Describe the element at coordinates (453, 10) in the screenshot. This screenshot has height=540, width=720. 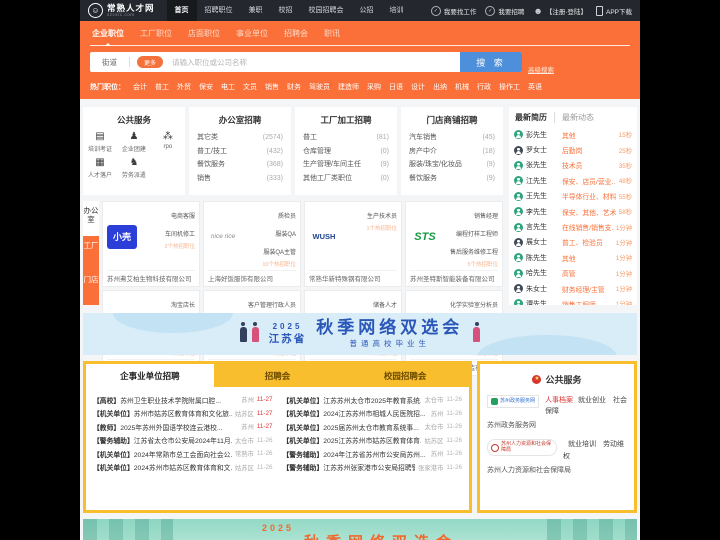
I see `topbar-action: 我要找工作` at that location.